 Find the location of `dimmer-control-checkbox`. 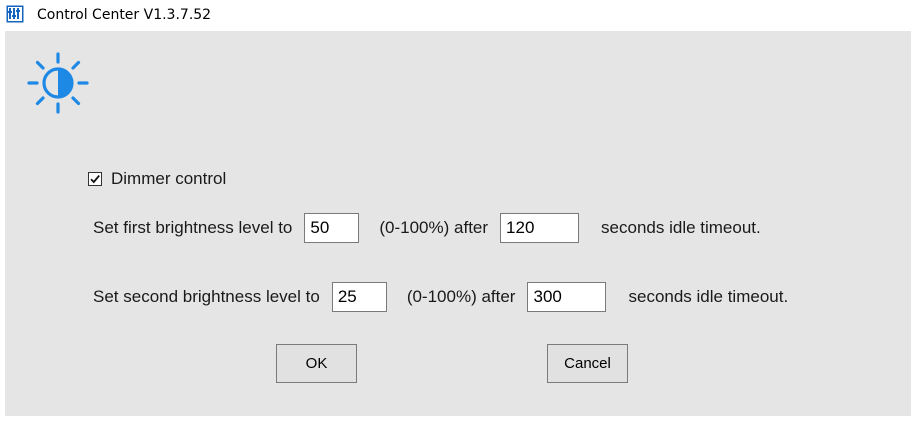

dimmer-control-checkbox is located at coordinates (95, 179).